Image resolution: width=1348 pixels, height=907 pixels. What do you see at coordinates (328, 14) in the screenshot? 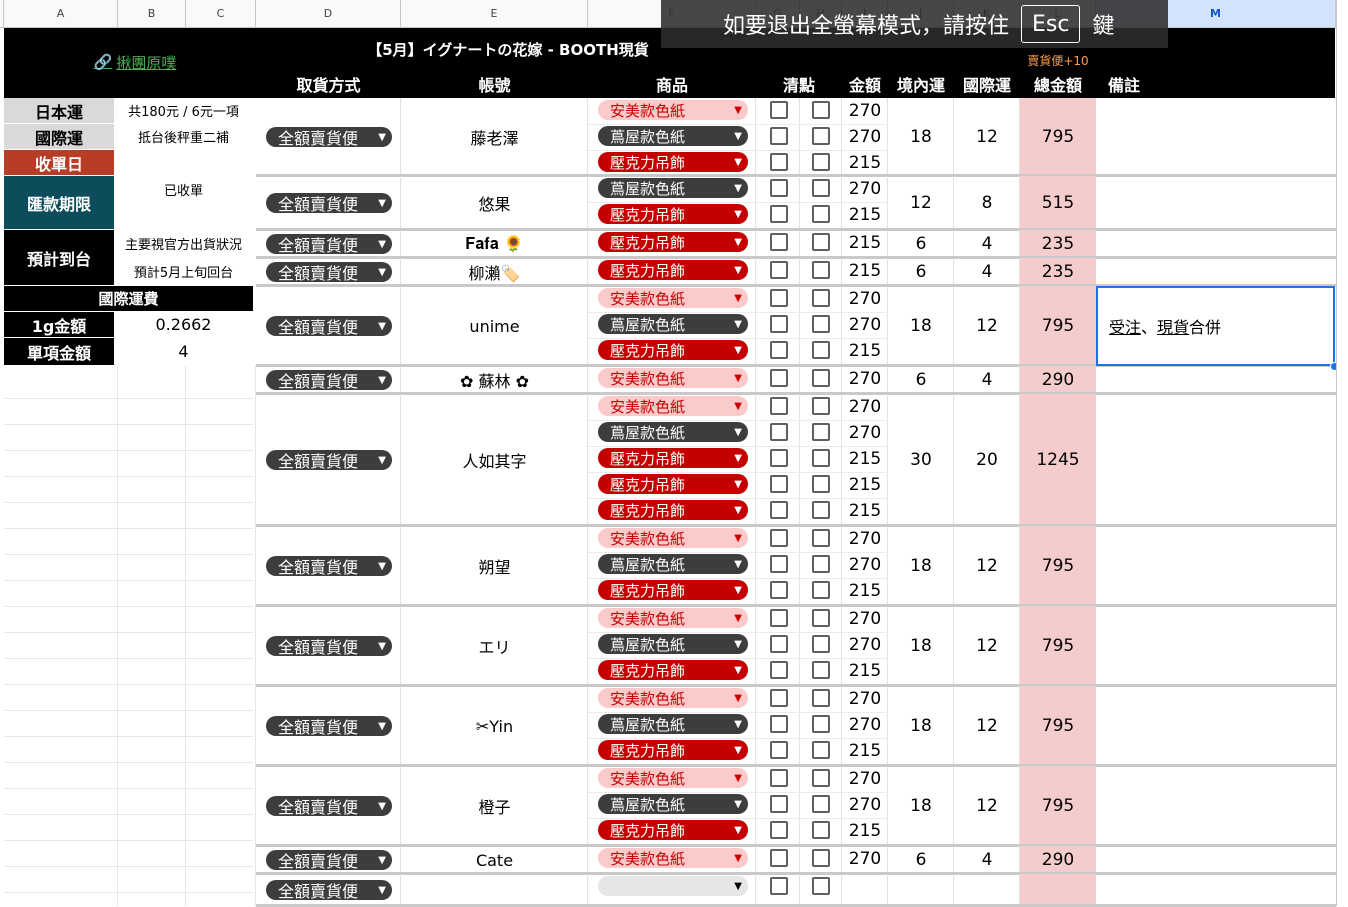
I see `column-header-d: D` at bounding box center [328, 14].